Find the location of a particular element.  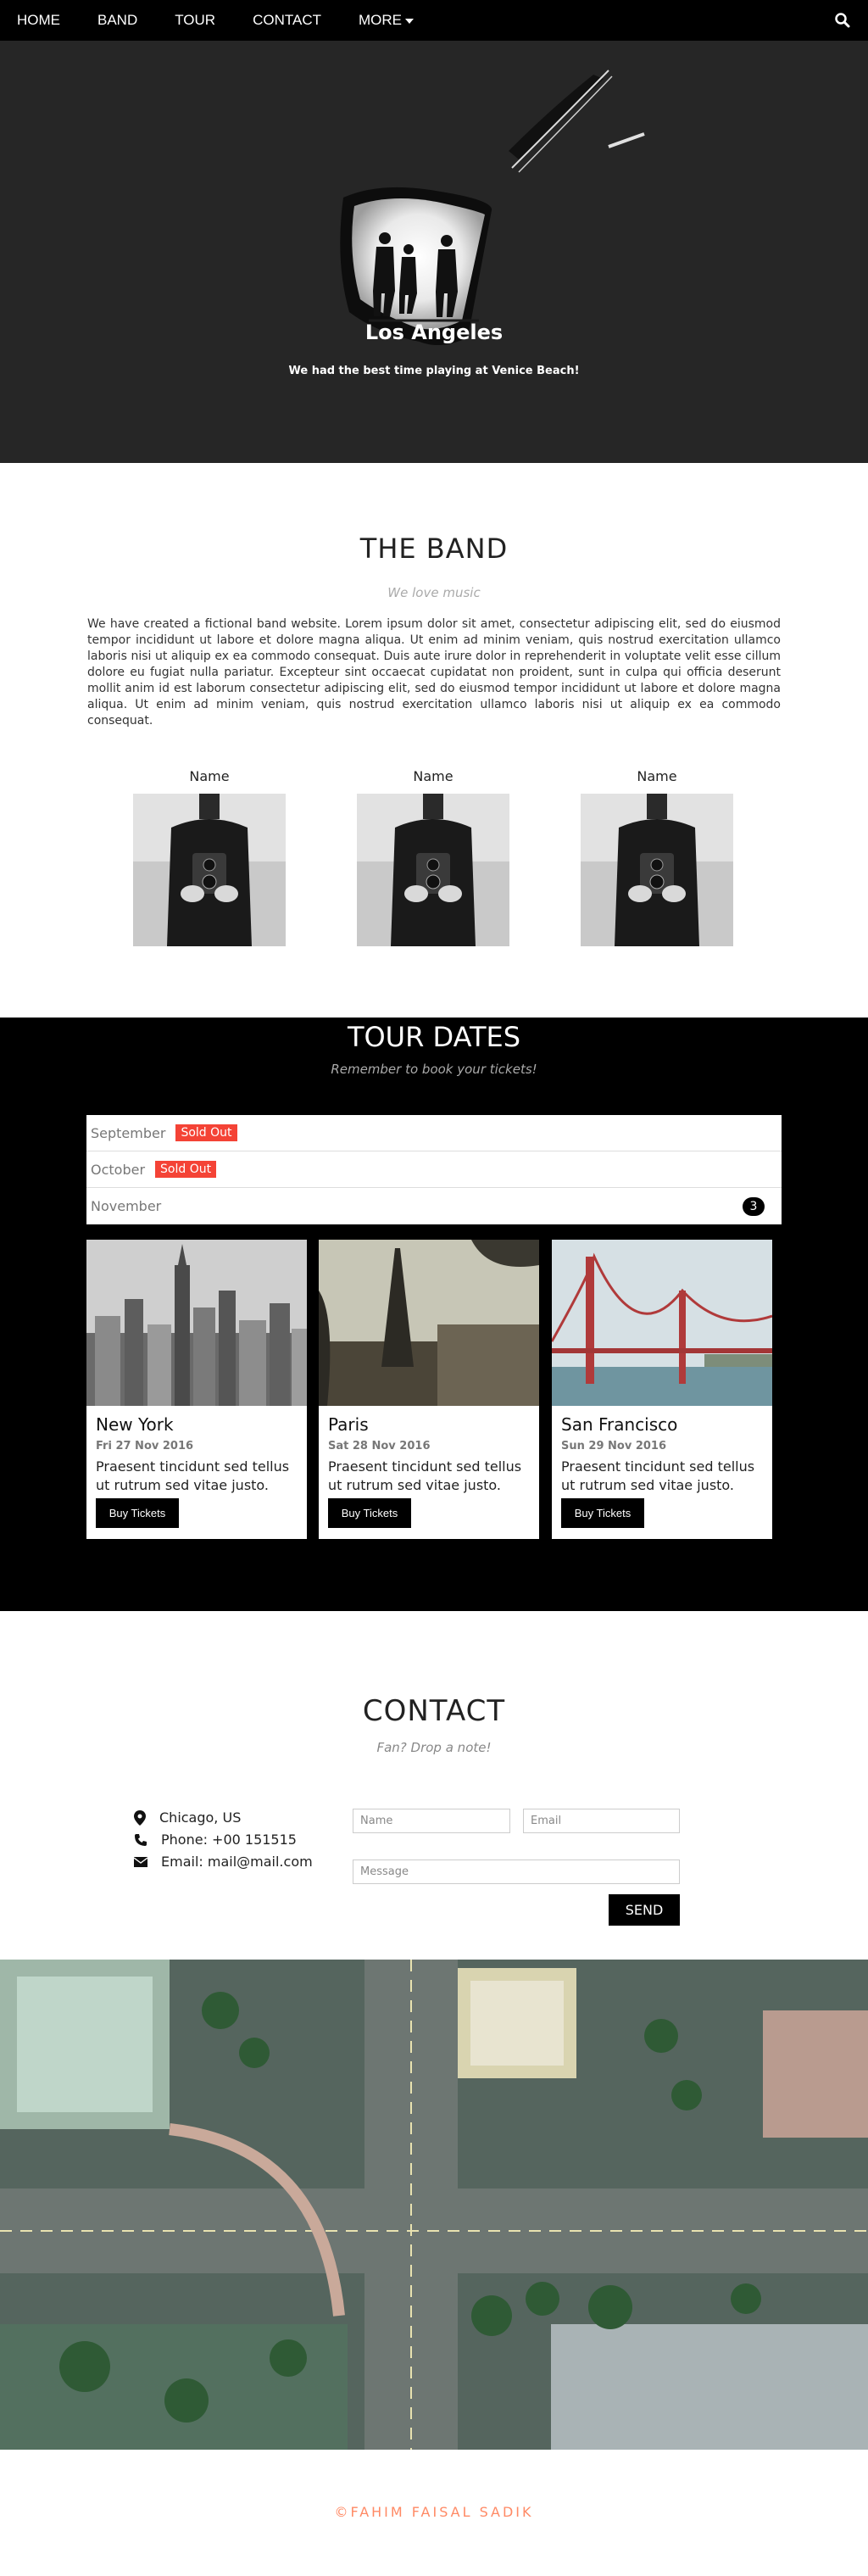

nav-contact: CONTACT is located at coordinates (287, 20).